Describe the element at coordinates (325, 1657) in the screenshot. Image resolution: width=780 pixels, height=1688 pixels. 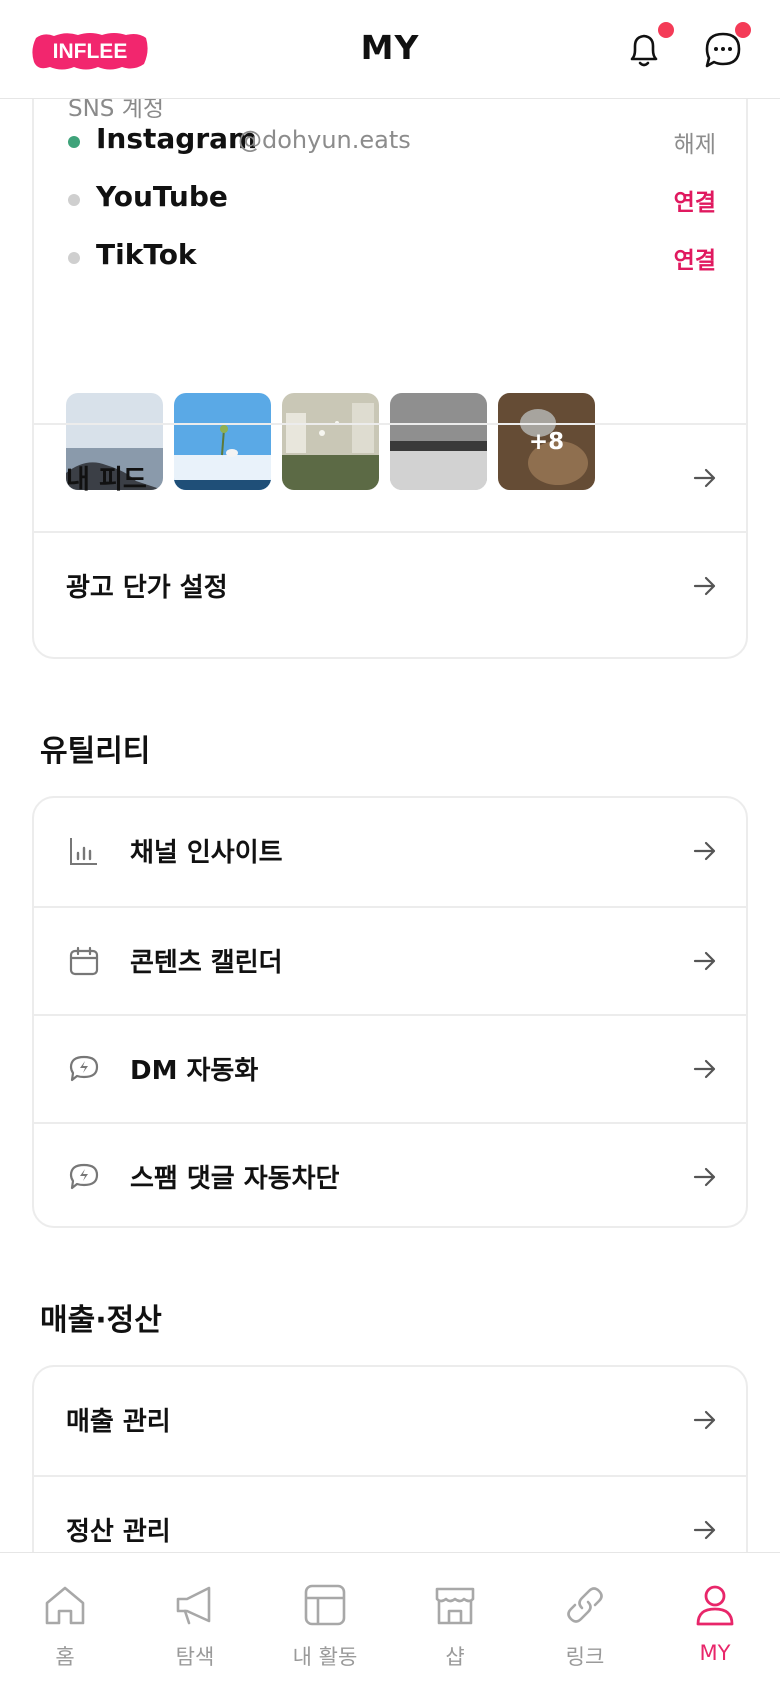
I see `tab-label: 내 활동` at that location.